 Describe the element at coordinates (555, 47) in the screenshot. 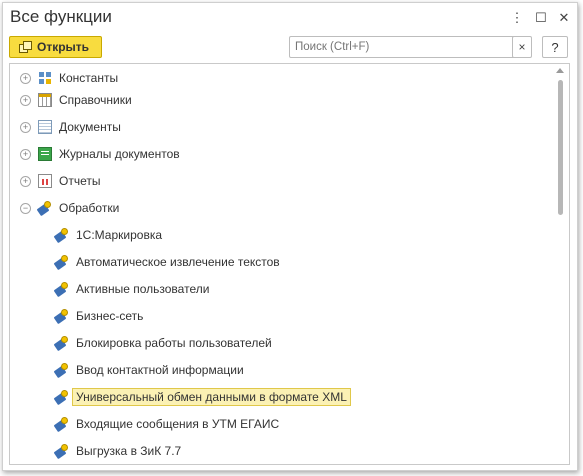

I see `help-button: ?` at that location.